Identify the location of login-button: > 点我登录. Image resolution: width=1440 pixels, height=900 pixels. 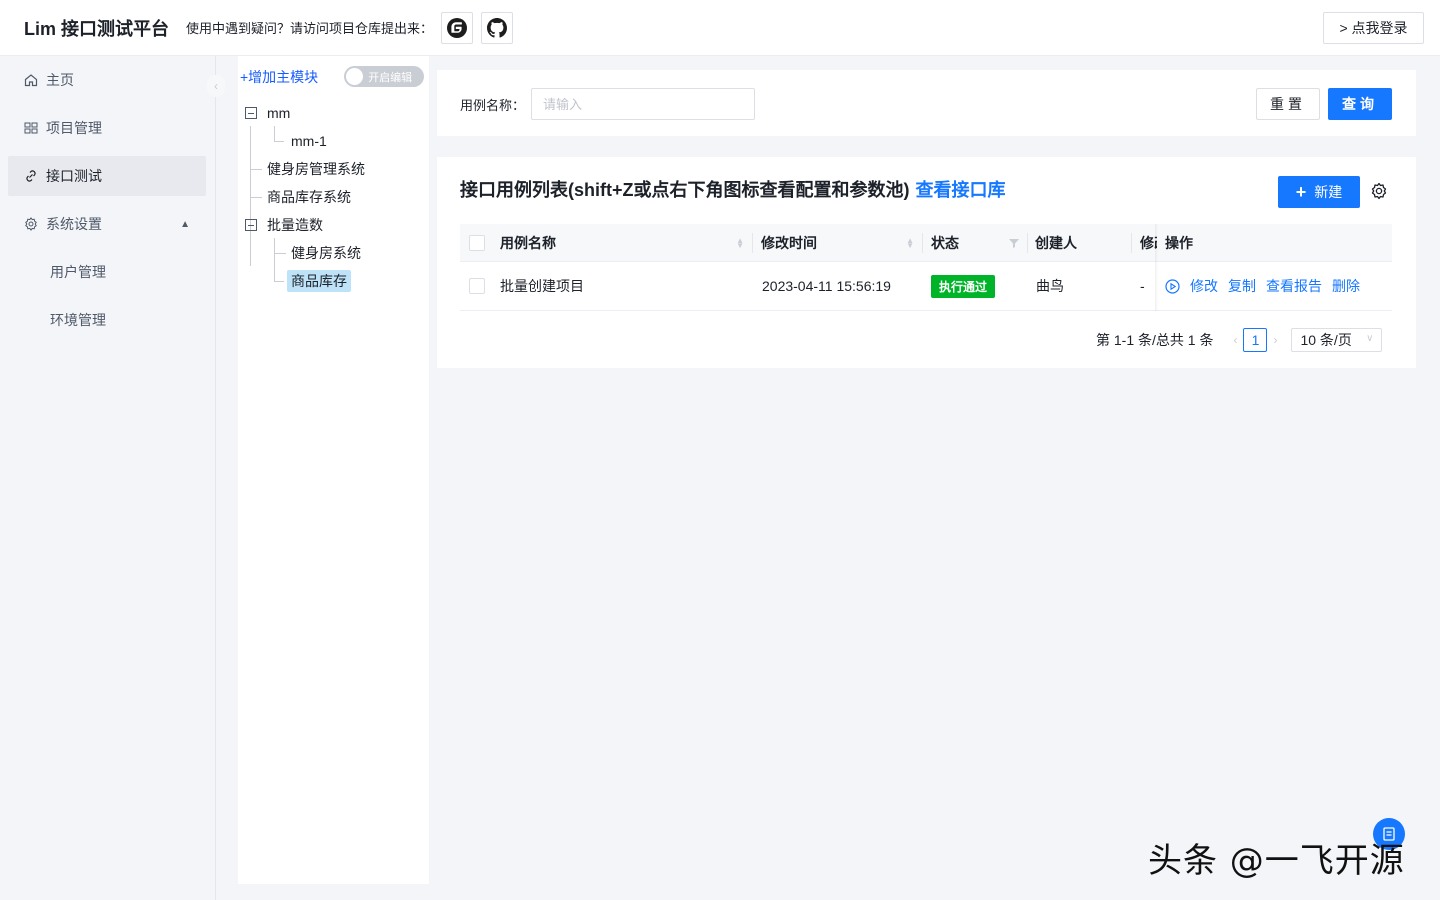
(1373, 28).